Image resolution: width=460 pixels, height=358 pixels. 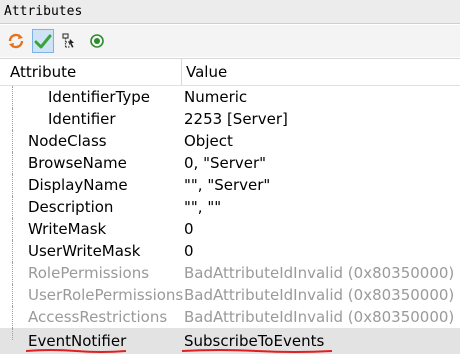 What do you see at coordinates (203, 207) in the screenshot?
I see `attribute-value: "", ""` at bounding box center [203, 207].